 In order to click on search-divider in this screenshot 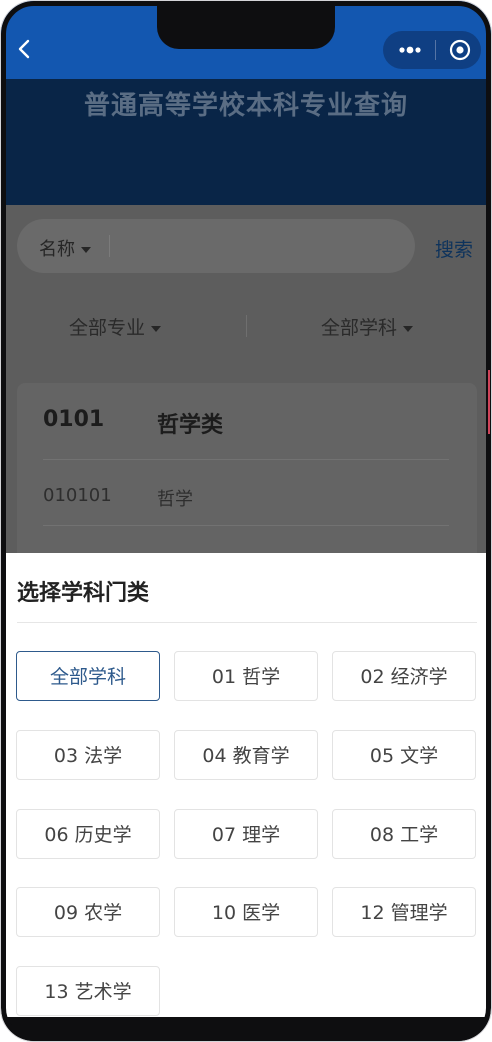, I will do `click(109, 246)`.